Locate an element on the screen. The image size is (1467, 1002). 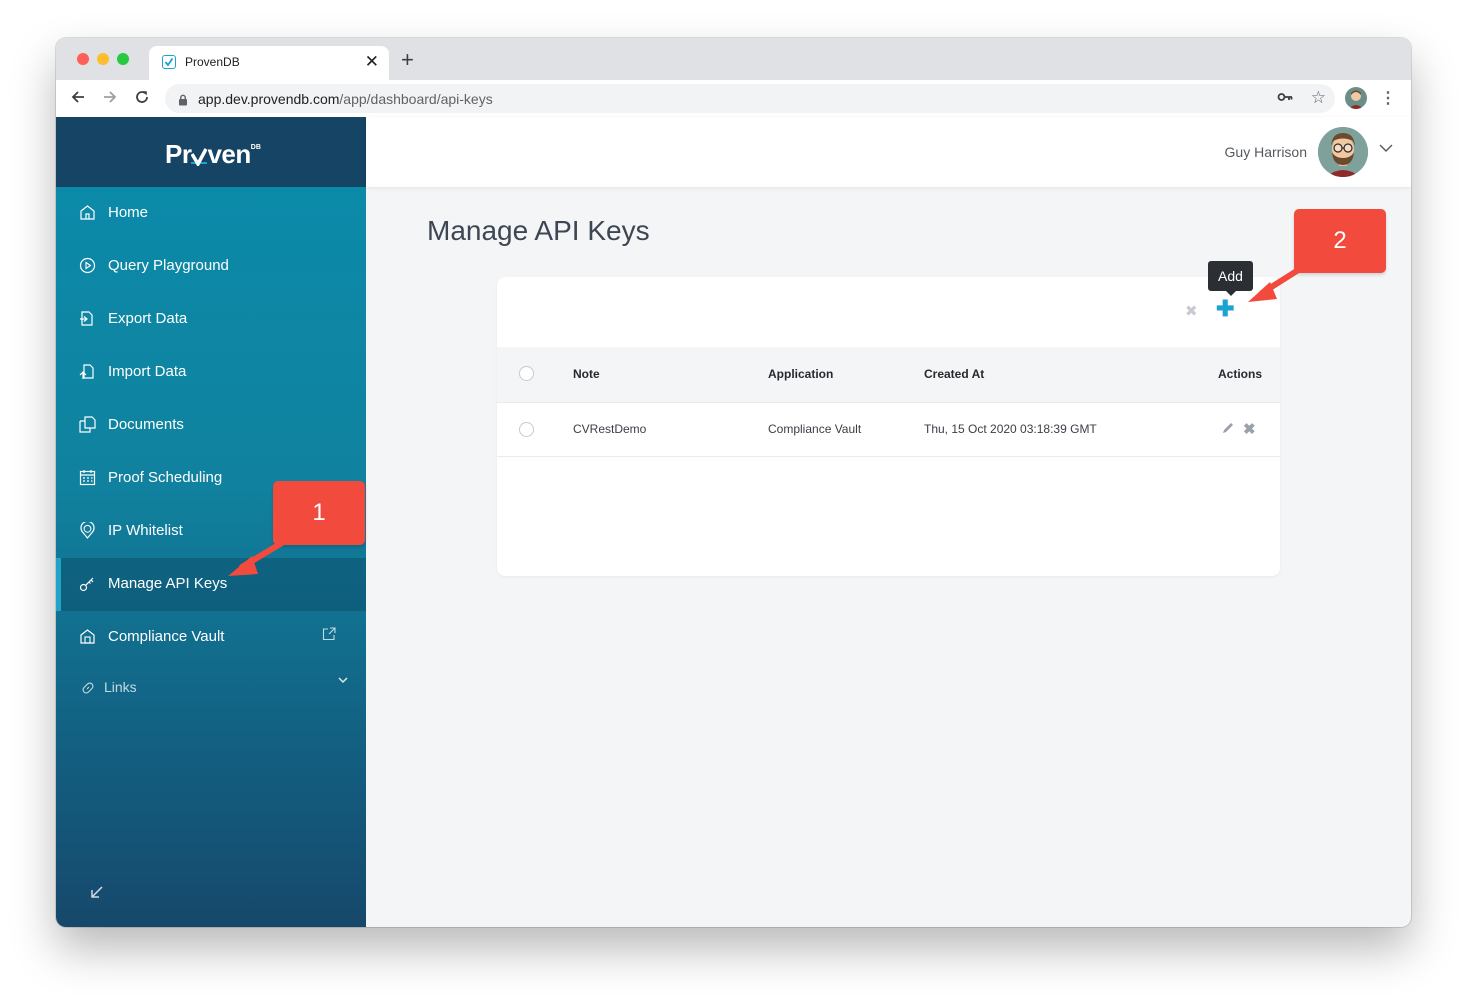
password-key-icon is located at coordinates (1285, 98).